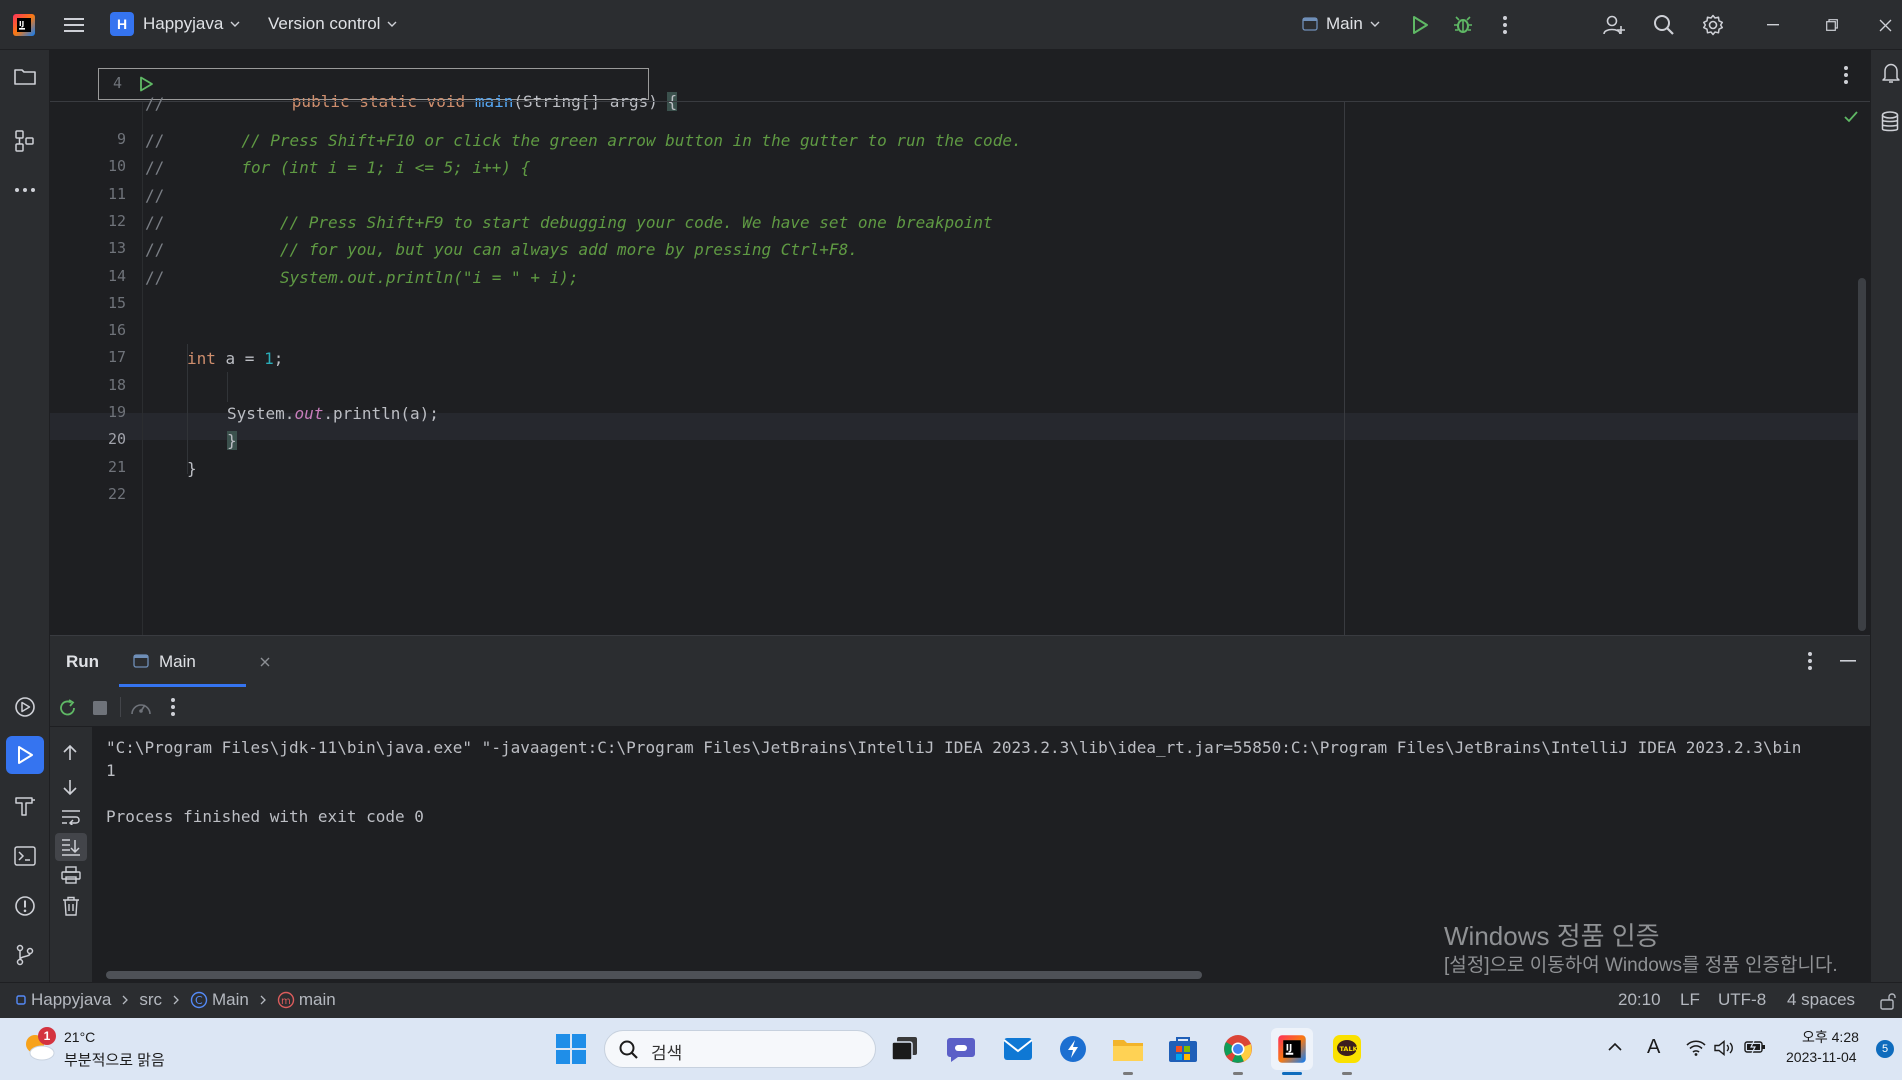  What do you see at coordinates (96, 385) in the screenshot?
I see `line-number: 18` at bounding box center [96, 385].